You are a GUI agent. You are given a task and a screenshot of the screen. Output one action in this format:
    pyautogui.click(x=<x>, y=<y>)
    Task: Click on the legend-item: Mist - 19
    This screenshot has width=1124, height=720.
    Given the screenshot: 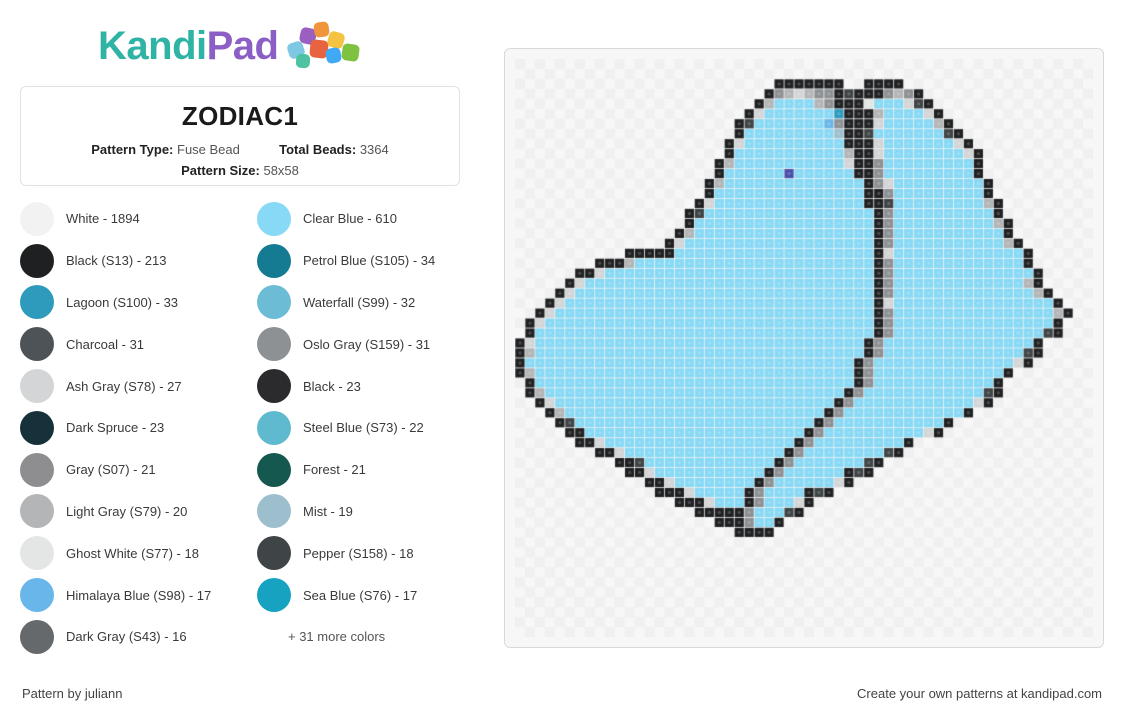 What is the action you would take?
    pyautogui.click(x=363, y=512)
    